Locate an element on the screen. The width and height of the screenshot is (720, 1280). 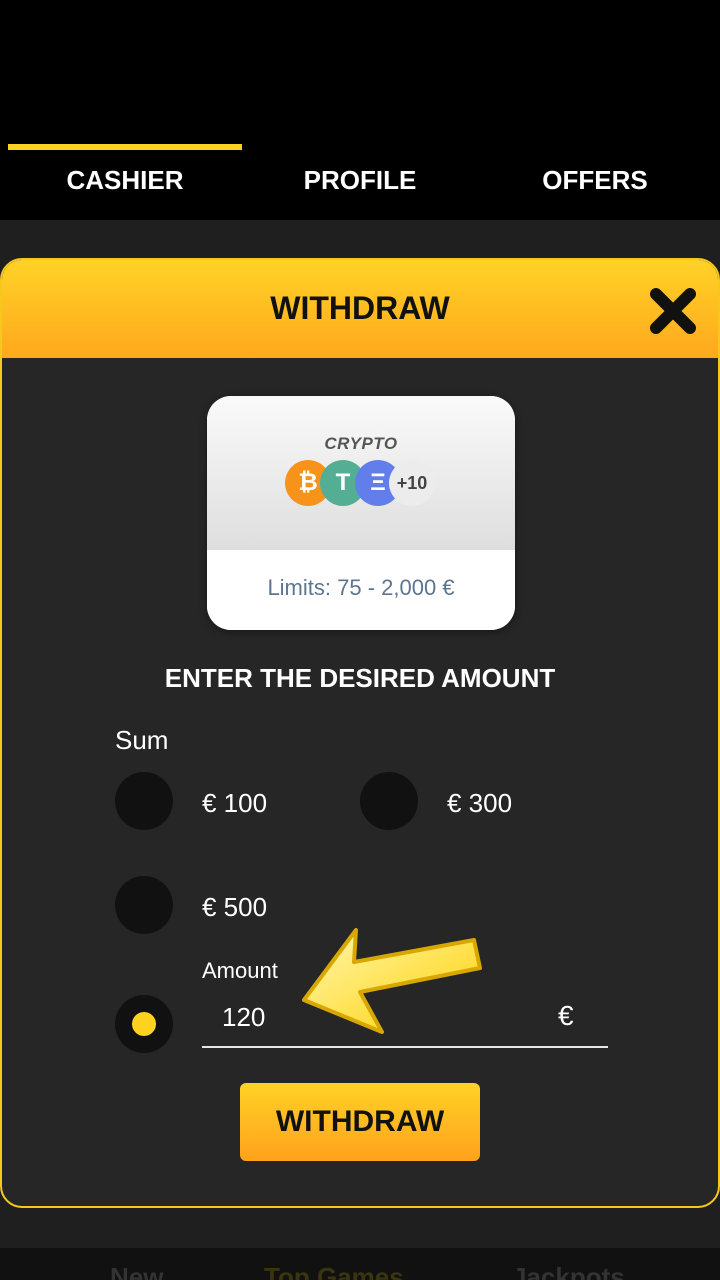
option-label-300: € 300 is located at coordinates (480, 803).